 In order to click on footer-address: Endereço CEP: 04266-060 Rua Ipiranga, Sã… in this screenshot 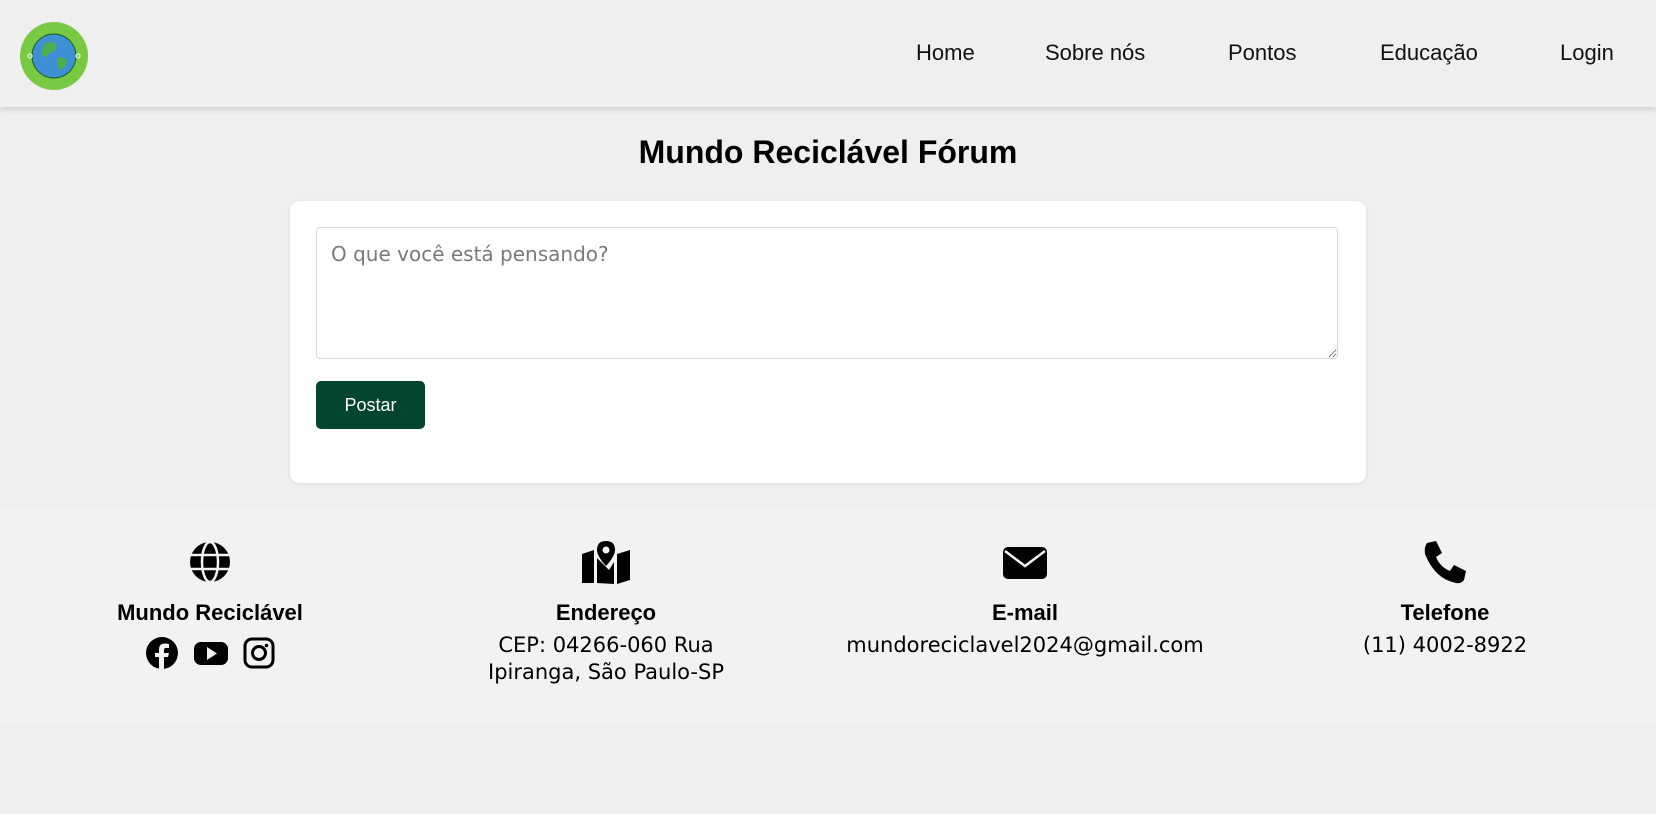, I will do `click(606, 613)`.